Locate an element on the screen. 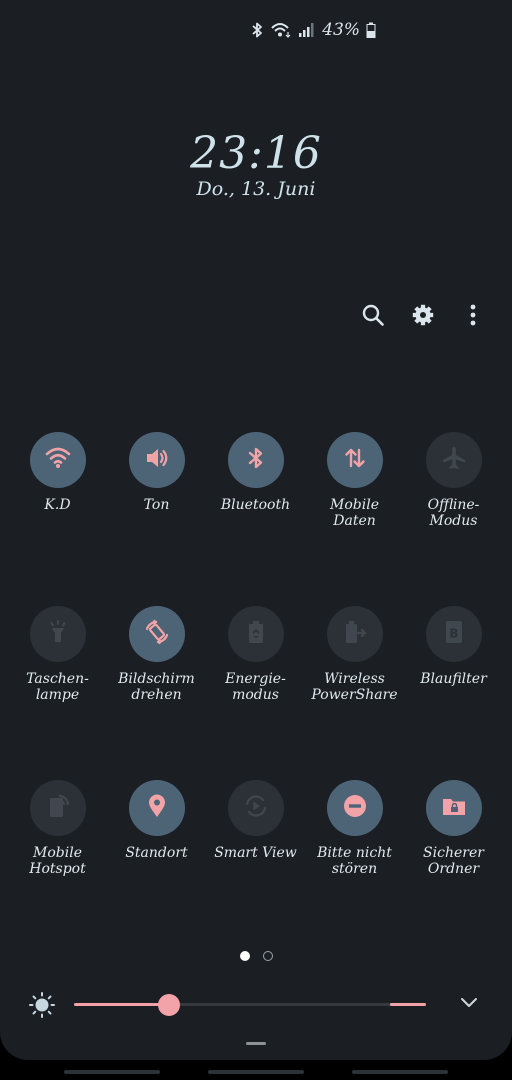 The height and width of the screenshot is (1080, 512). location-icon is located at coordinates (157, 808).